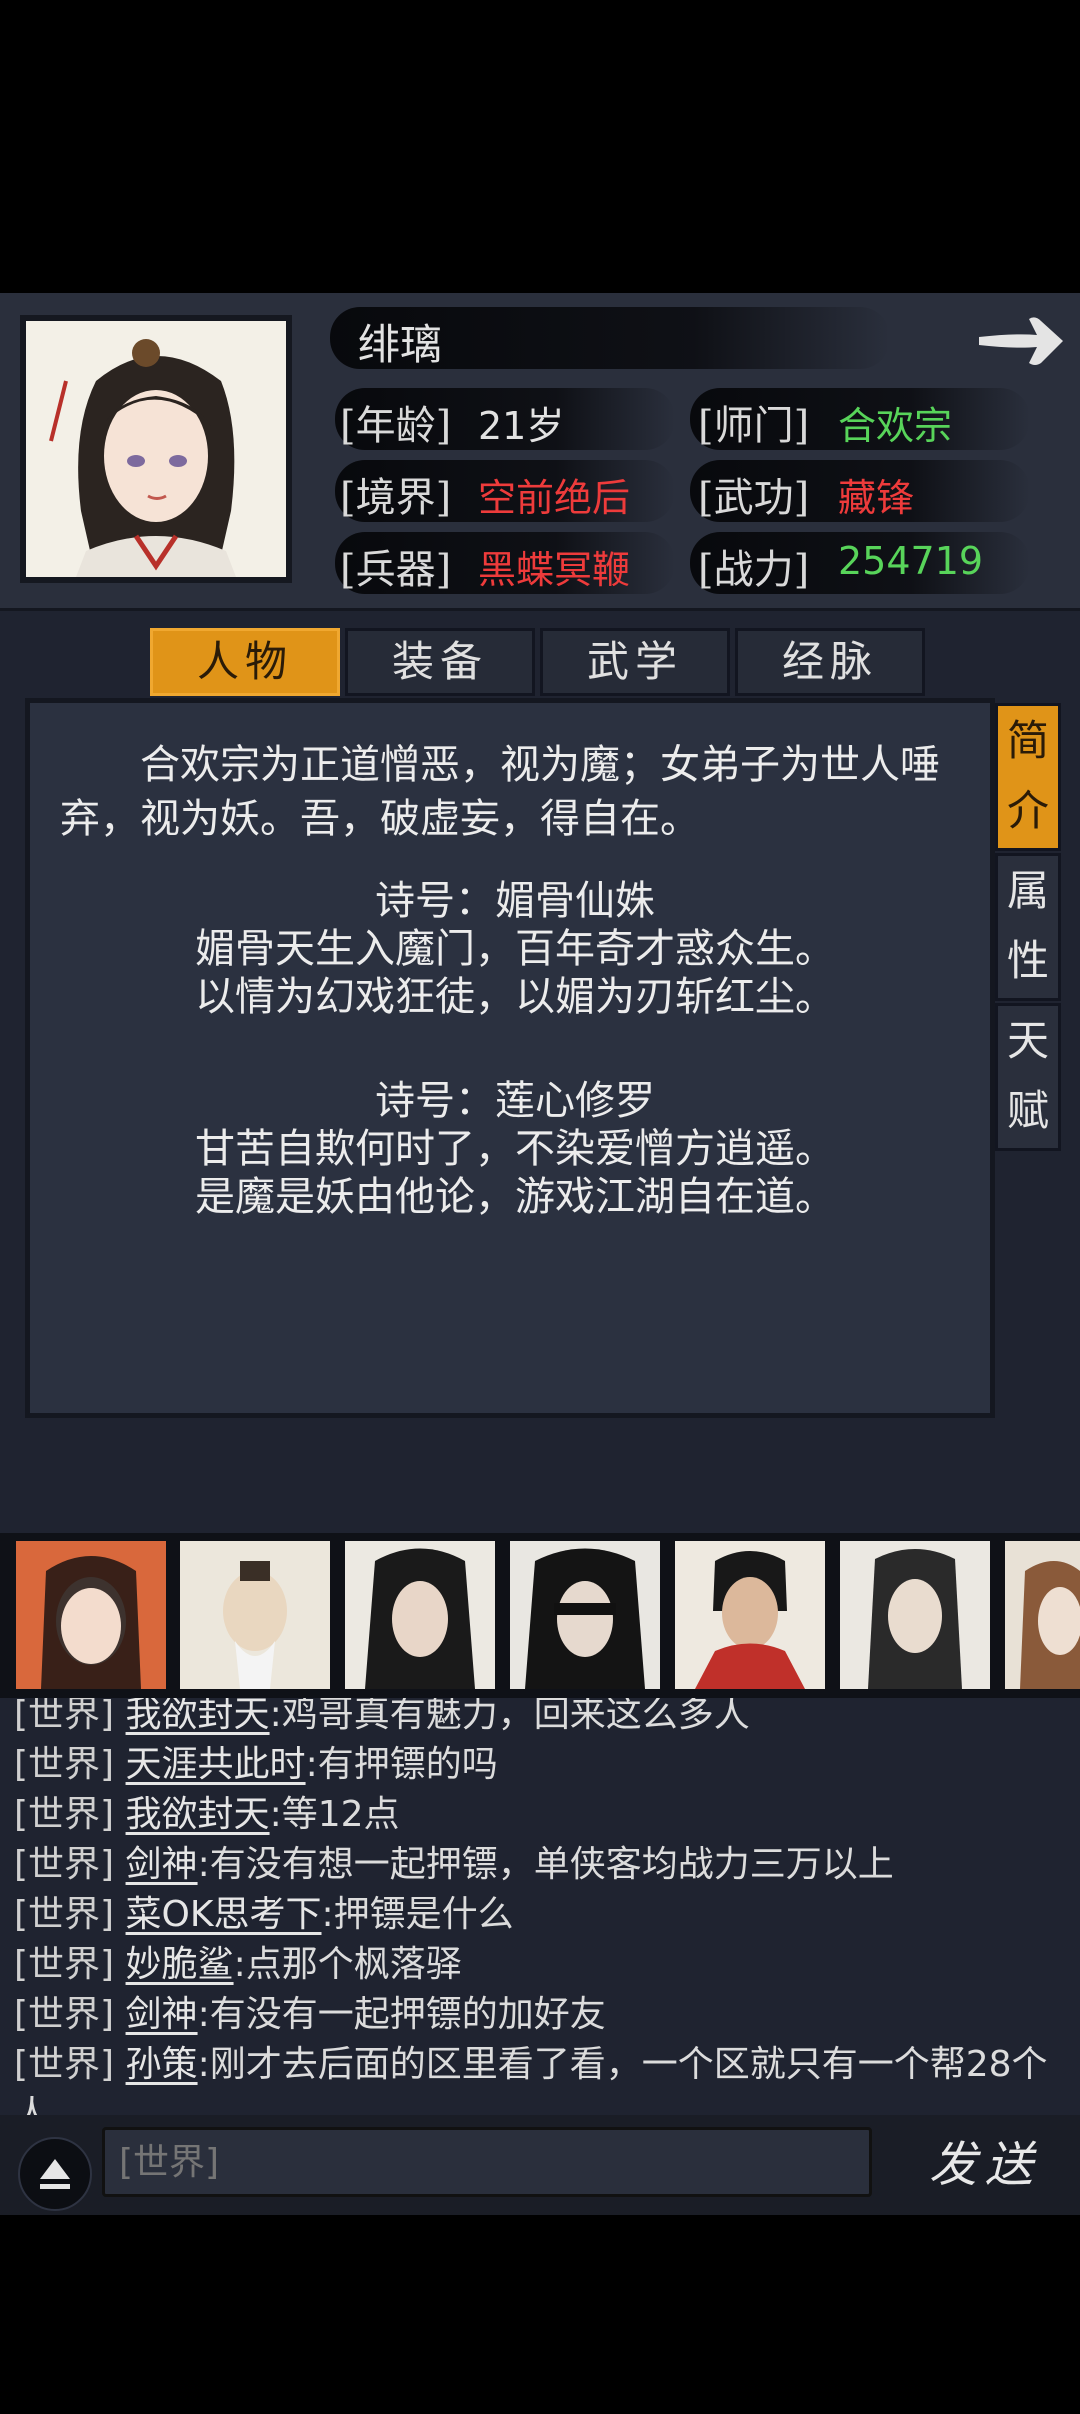 This screenshot has width=1080, height=2414. Describe the element at coordinates (1028, 1077) in the screenshot. I see `side-tab-talents: 天 赋` at that location.